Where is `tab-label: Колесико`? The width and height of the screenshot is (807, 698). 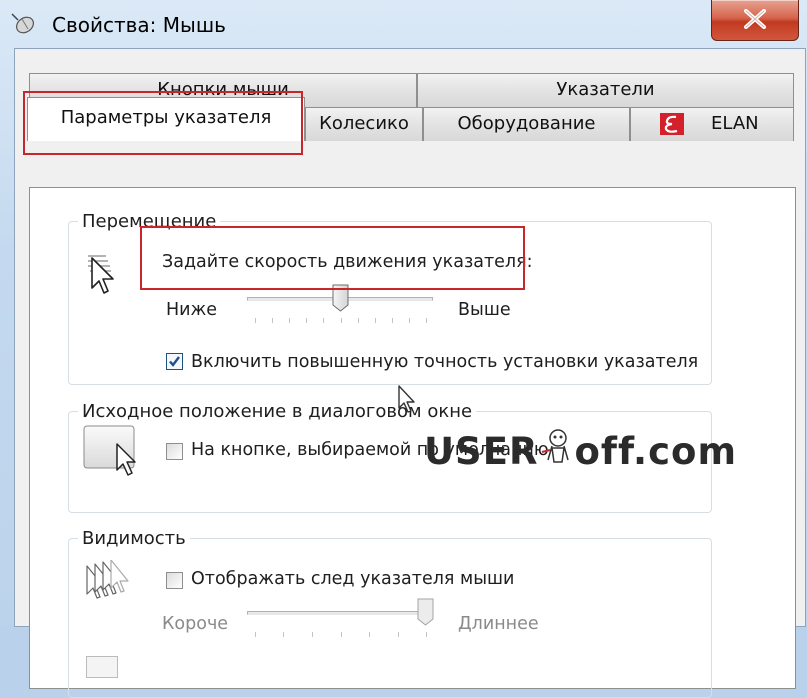
tab-label: Колесико is located at coordinates (364, 123).